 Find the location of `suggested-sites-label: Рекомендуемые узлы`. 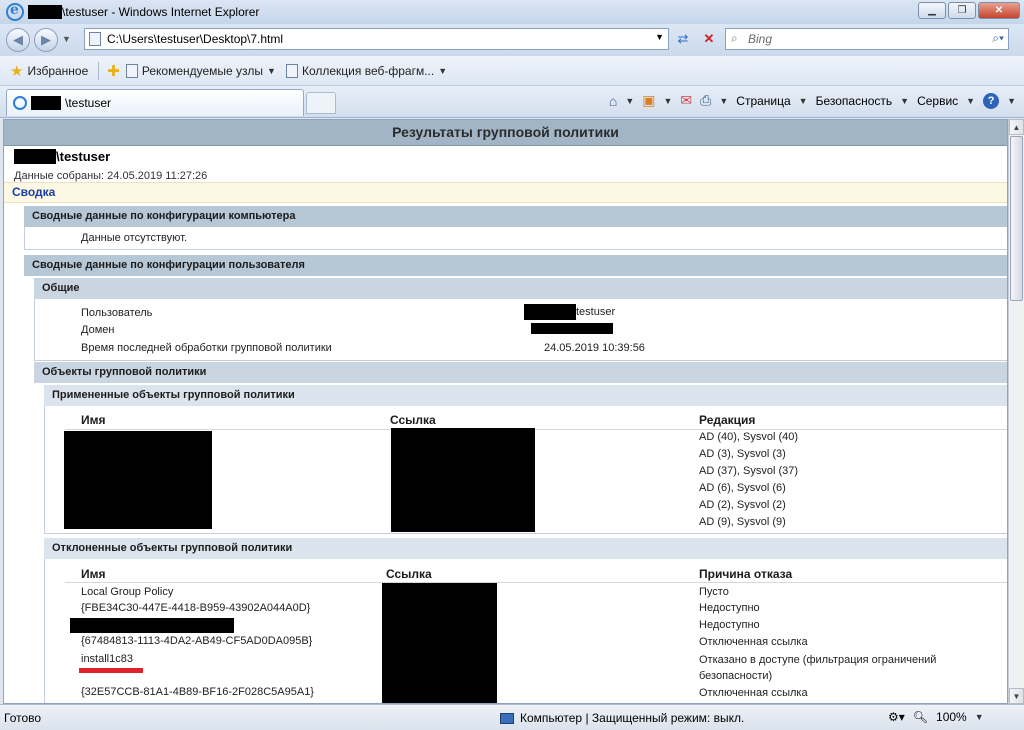

suggested-sites-label: Рекомендуемые узлы is located at coordinates (202, 70).